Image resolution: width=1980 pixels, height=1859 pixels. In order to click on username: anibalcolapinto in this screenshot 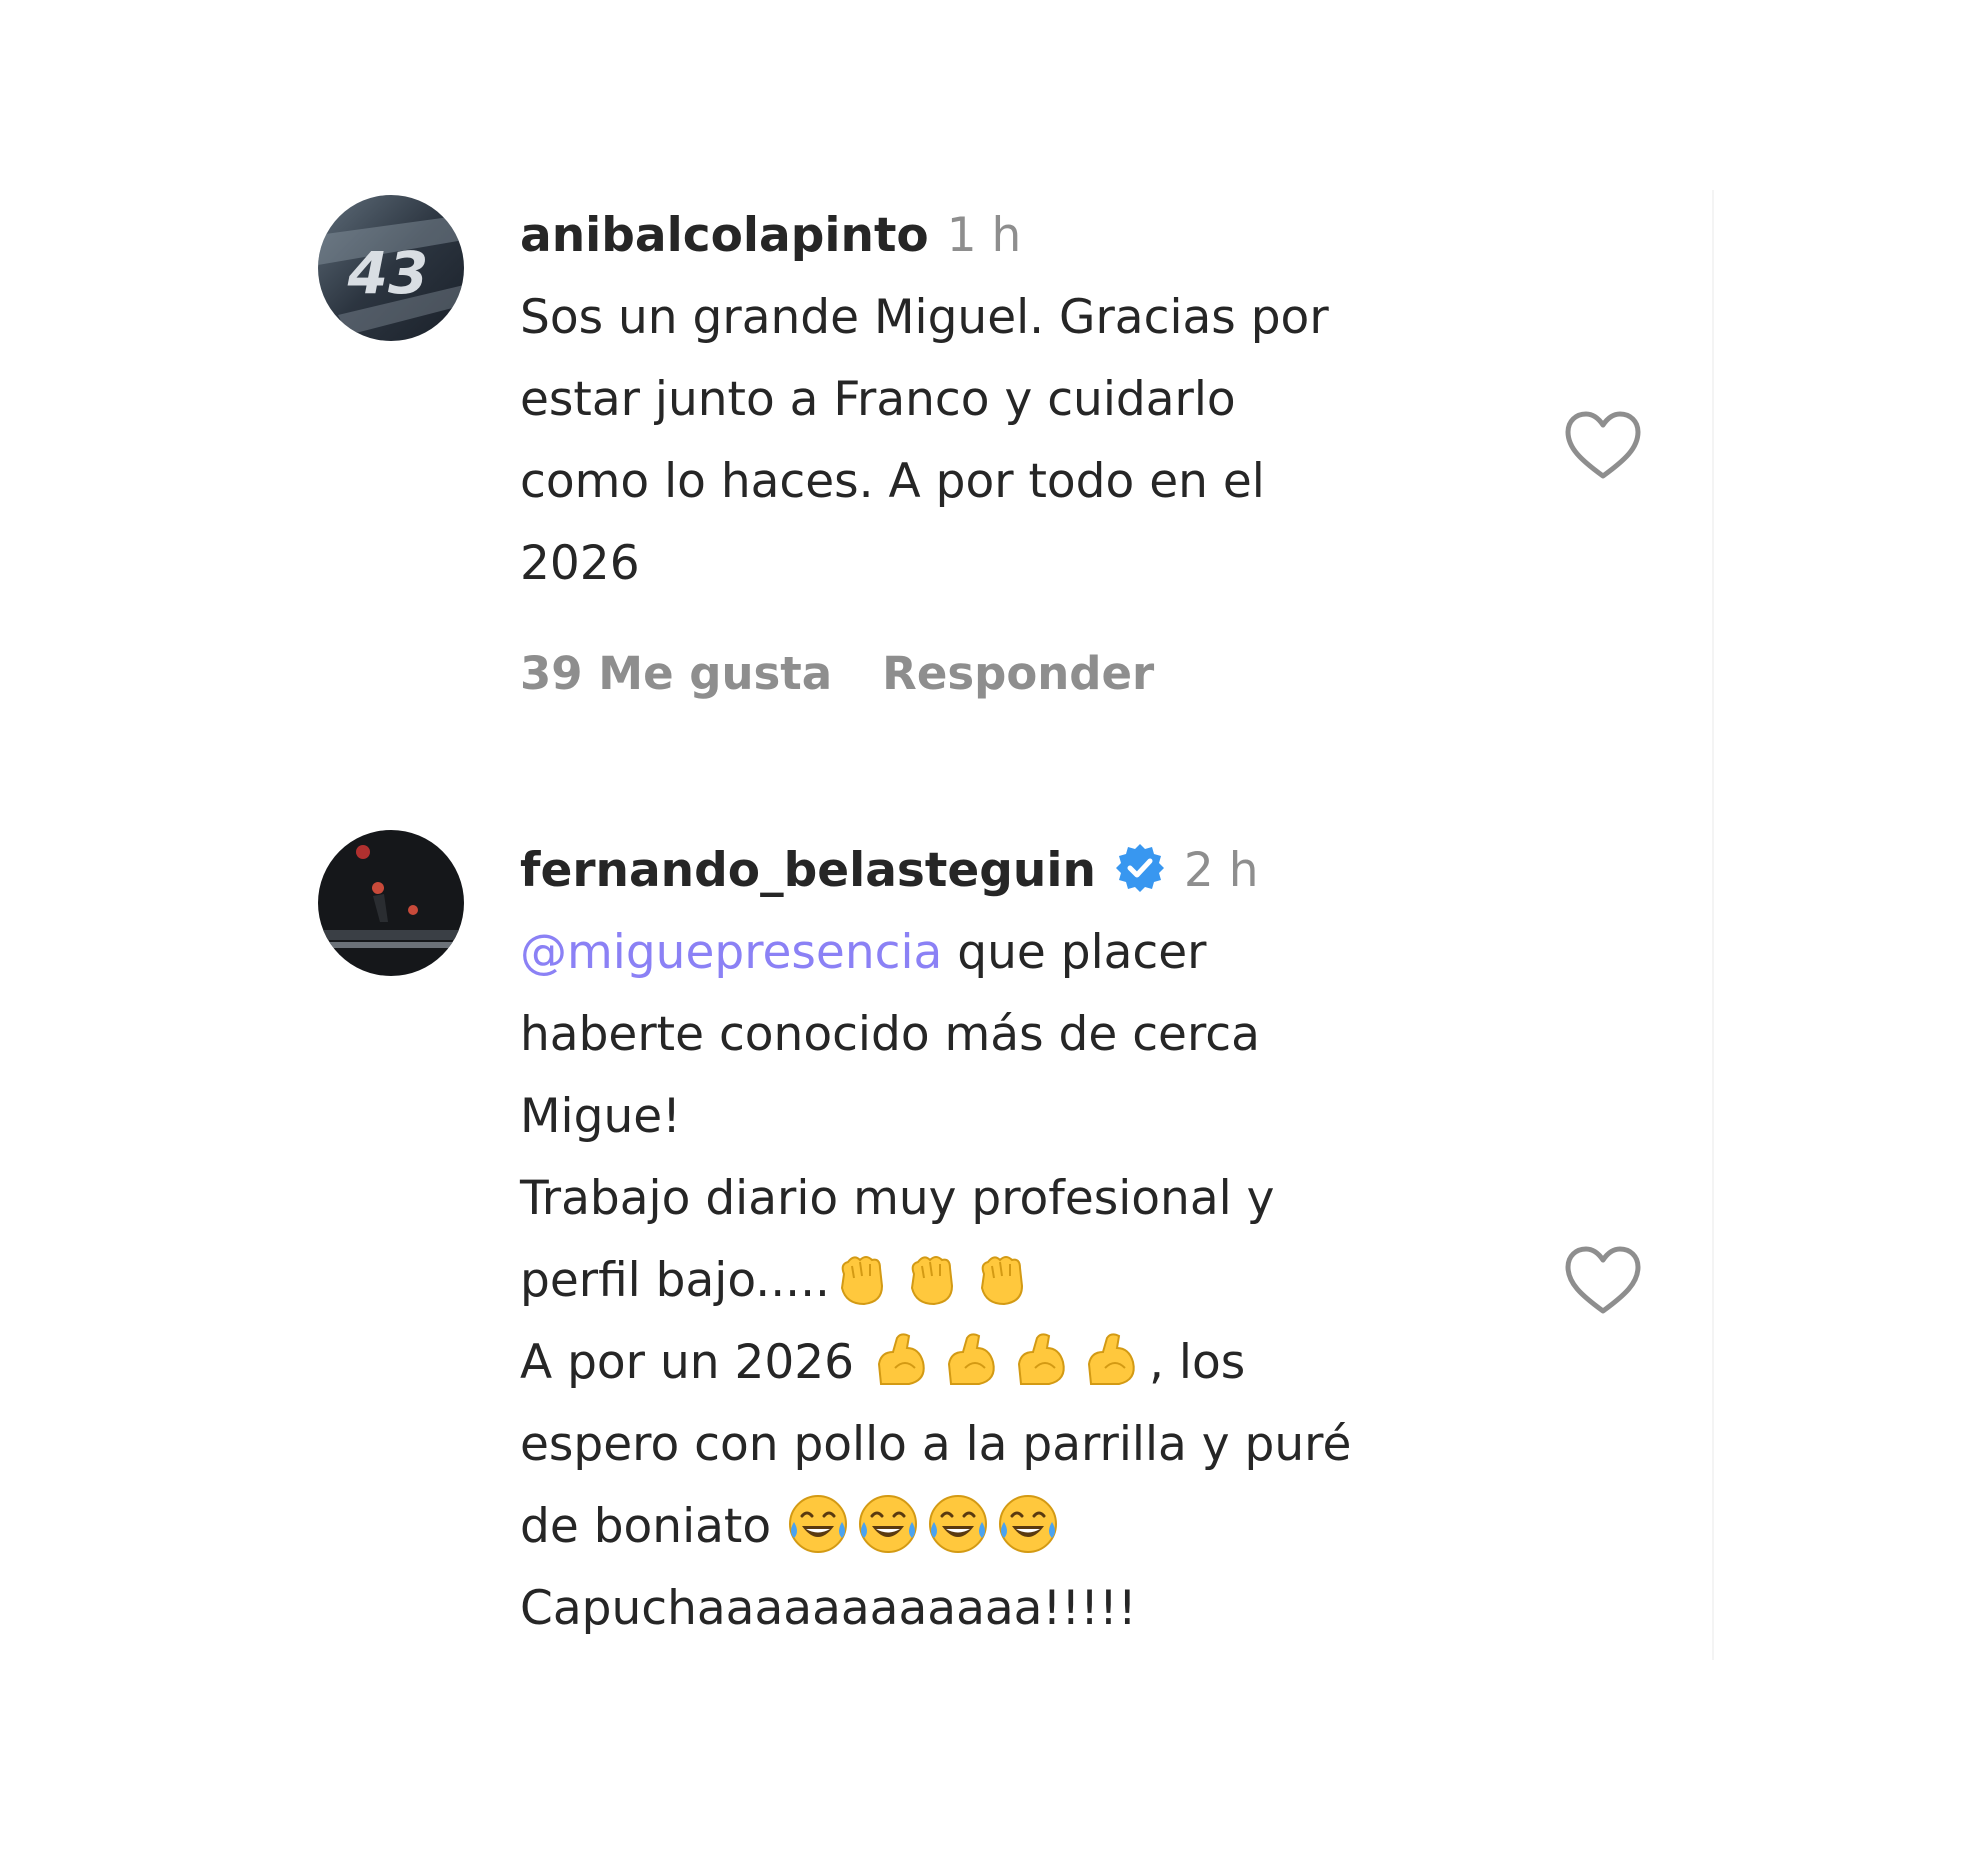, I will do `click(724, 235)`.